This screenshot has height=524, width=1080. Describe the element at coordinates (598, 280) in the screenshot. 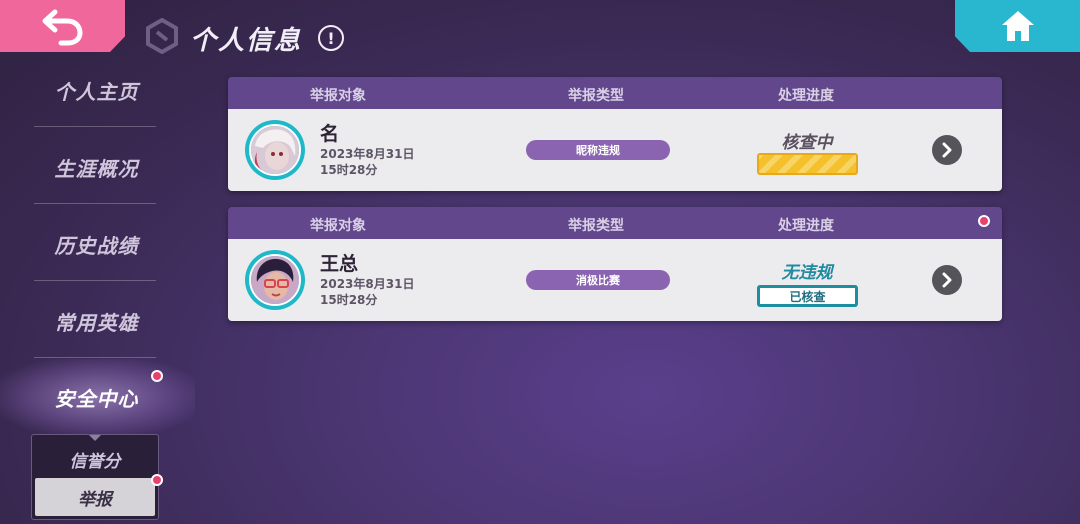

I see `report-type-badge: 消极比赛` at that location.